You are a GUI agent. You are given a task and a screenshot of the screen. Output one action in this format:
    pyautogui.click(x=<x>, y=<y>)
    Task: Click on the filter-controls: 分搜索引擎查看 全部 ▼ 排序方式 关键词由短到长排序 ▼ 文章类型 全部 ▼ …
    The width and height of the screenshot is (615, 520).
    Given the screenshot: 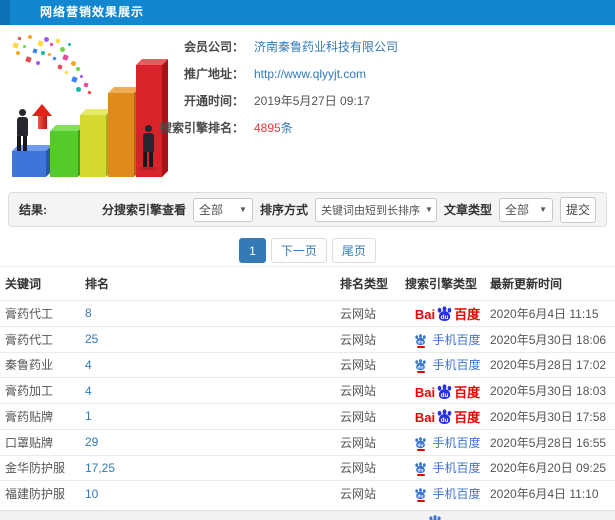 What is the action you would take?
    pyautogui.click(x=349, y=209)
    